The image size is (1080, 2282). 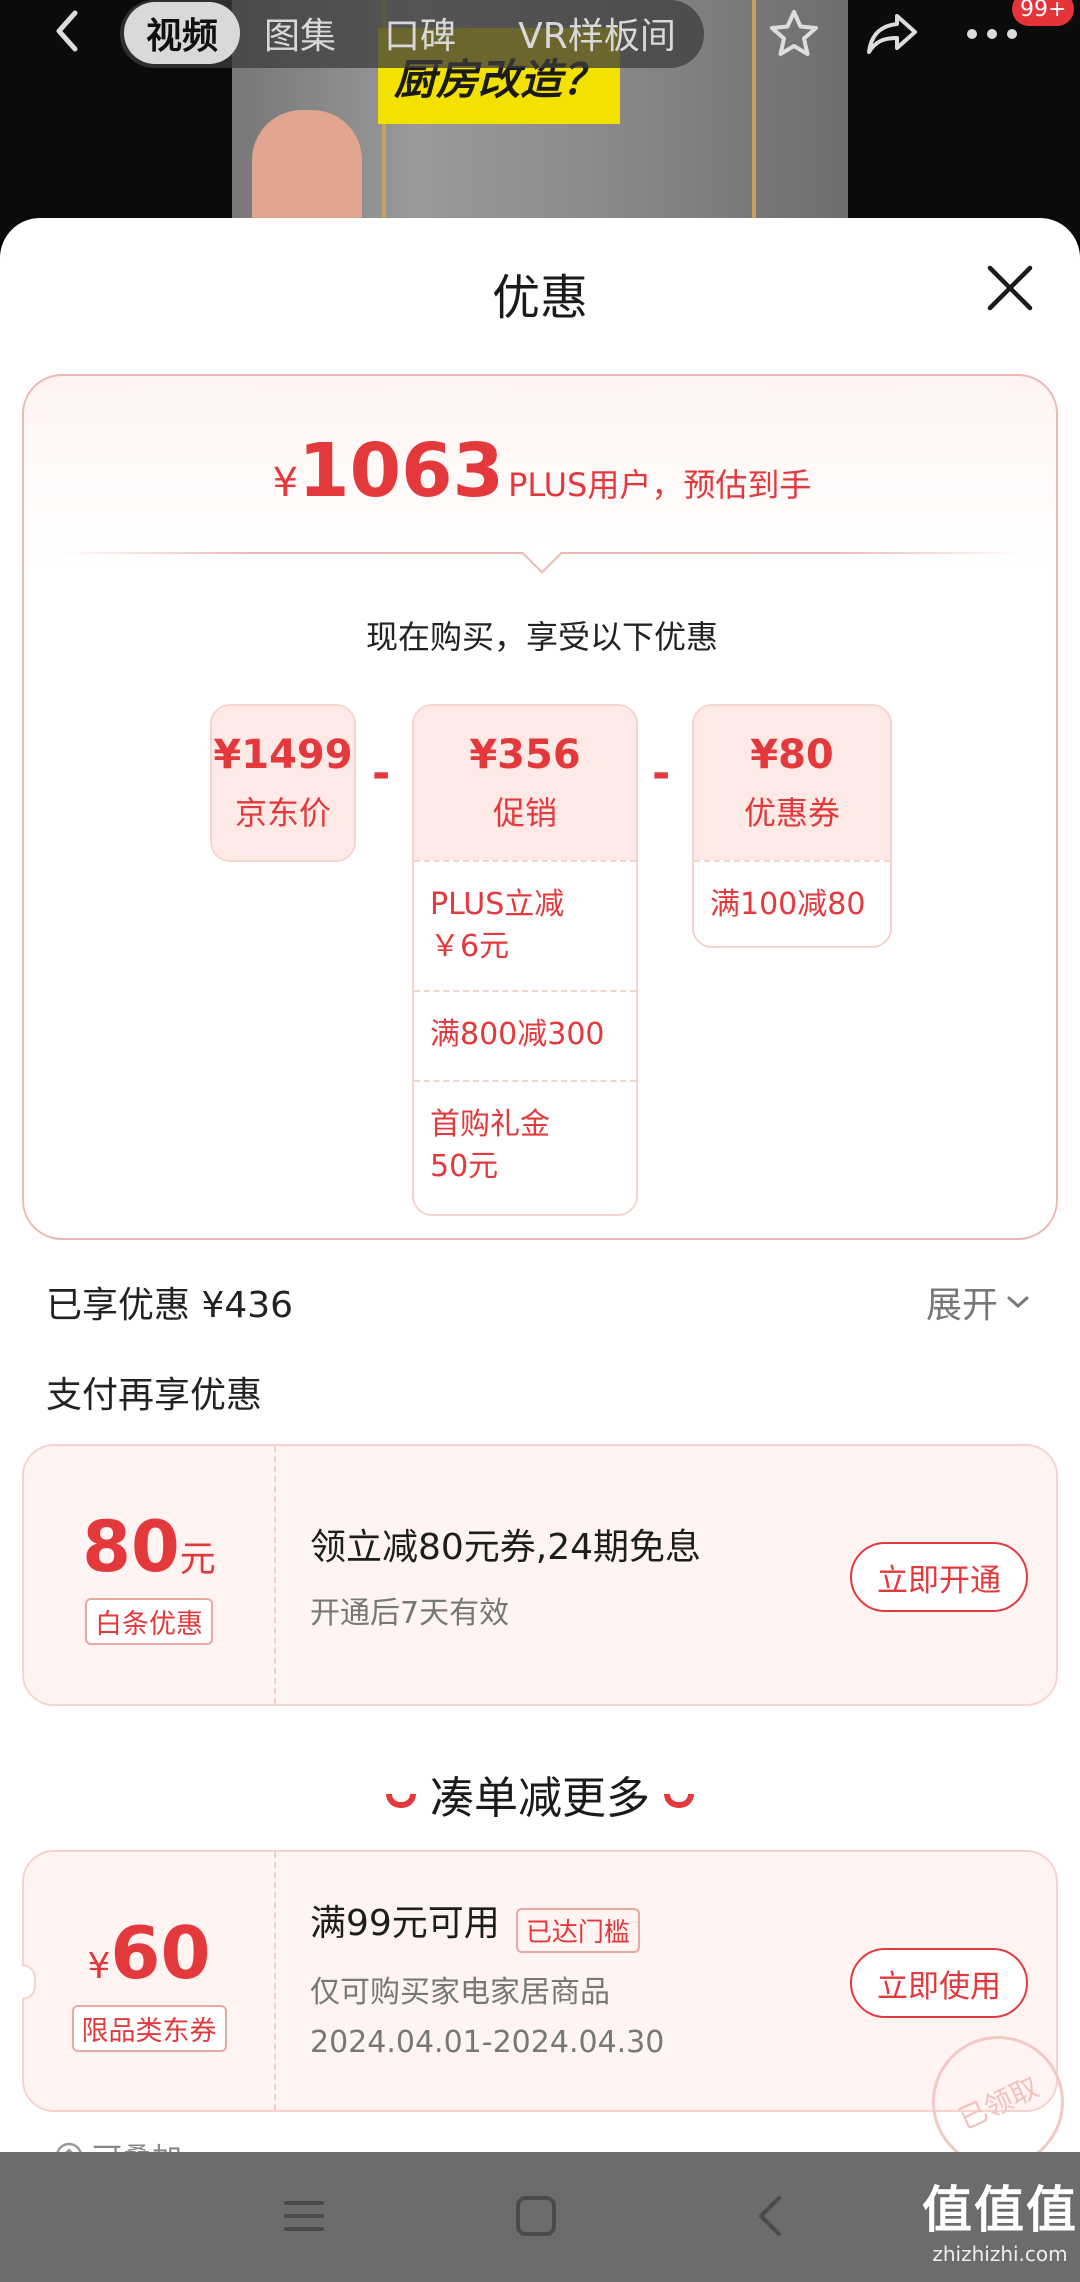 I want to click on sheet-title: 优惠, so click(x=539, y=298).